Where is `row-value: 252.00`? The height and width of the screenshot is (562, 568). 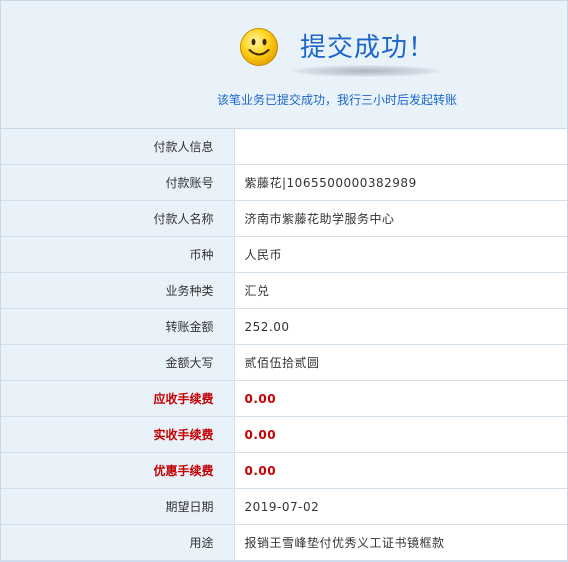 row-value: 252.00 is located at coordinates (400, 326).